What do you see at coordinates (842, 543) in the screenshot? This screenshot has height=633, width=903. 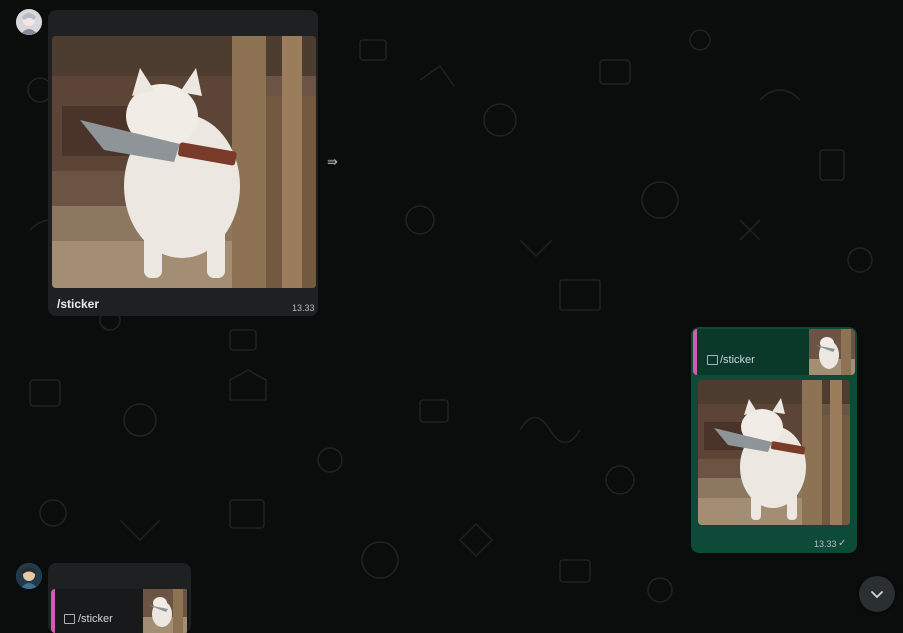 I see `read-check-icon: ✓` at bounding box center [842, 543].